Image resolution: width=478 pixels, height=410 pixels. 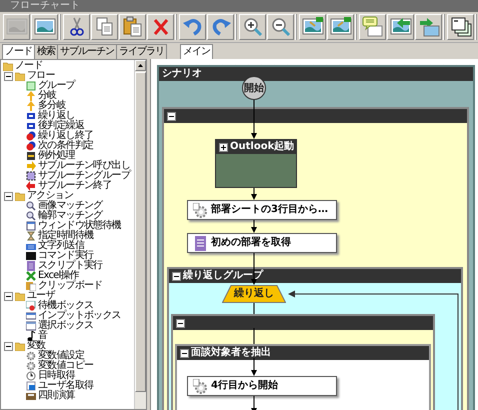 I want to click on tree-item: インプットボックス, so click(x=79, y=316).